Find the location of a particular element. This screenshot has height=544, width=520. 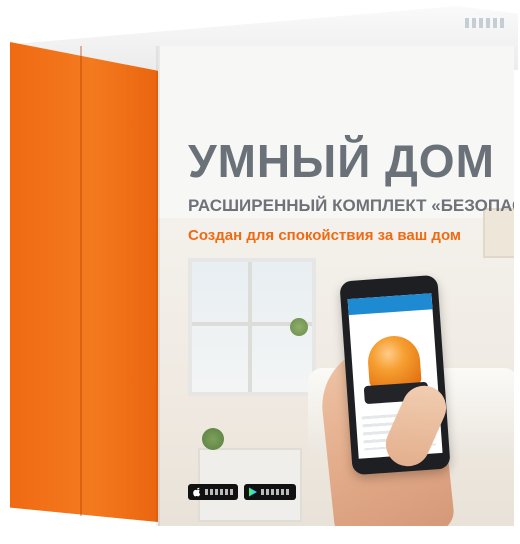

siren-icon is located at coordinates (394, 361).